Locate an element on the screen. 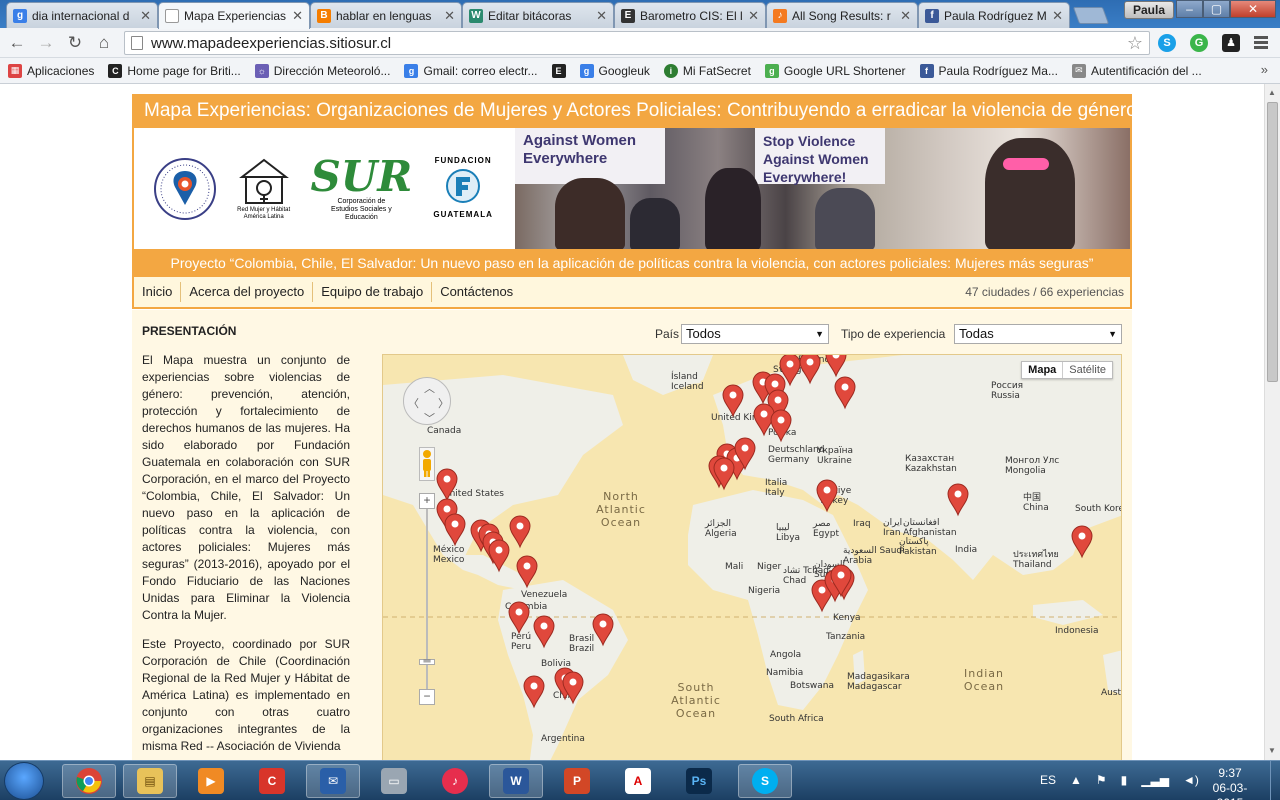 This screenshot has height=800, width=1280. nav-contacto: Contáctenos is located at coordinates (476, 292).